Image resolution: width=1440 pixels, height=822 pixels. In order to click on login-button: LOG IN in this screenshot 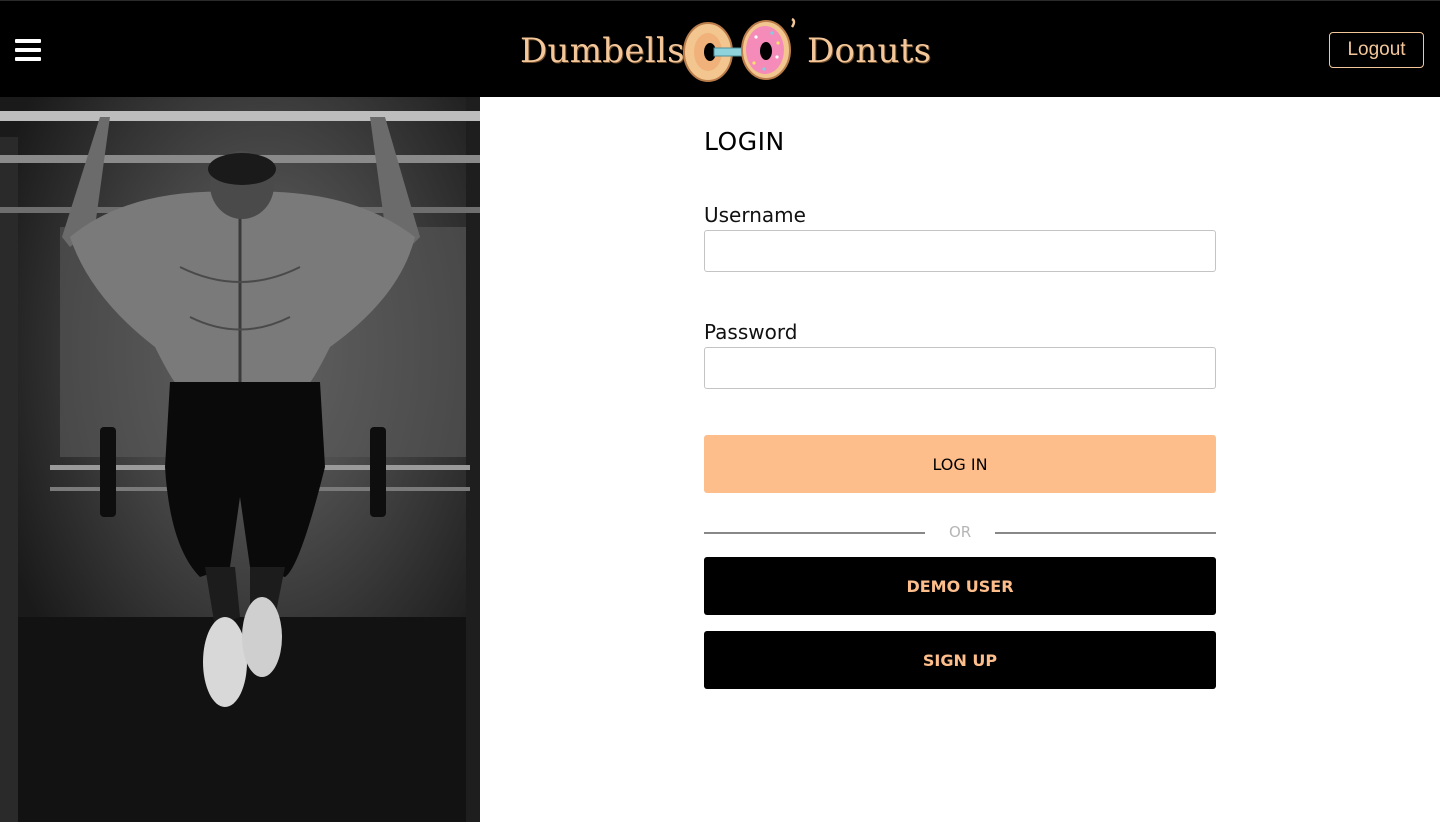, I will do `click(960, 464)`.